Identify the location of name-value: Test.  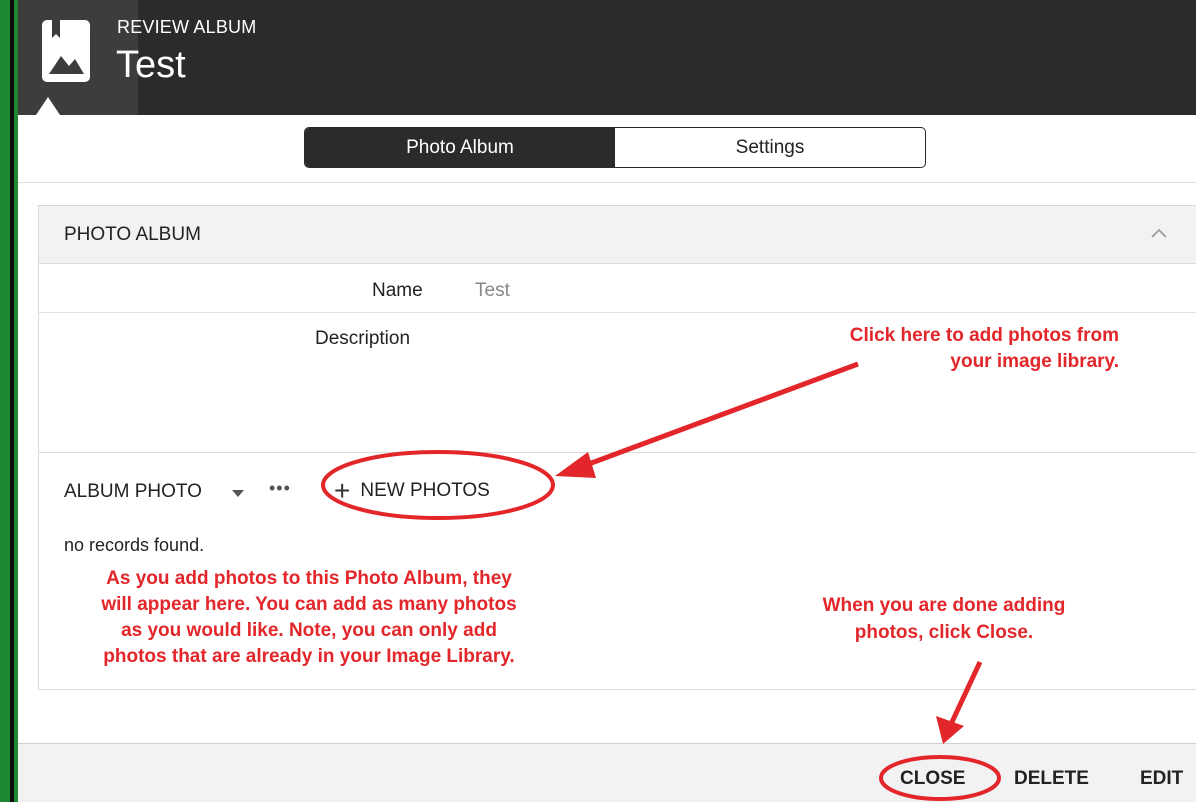
(492, 290).